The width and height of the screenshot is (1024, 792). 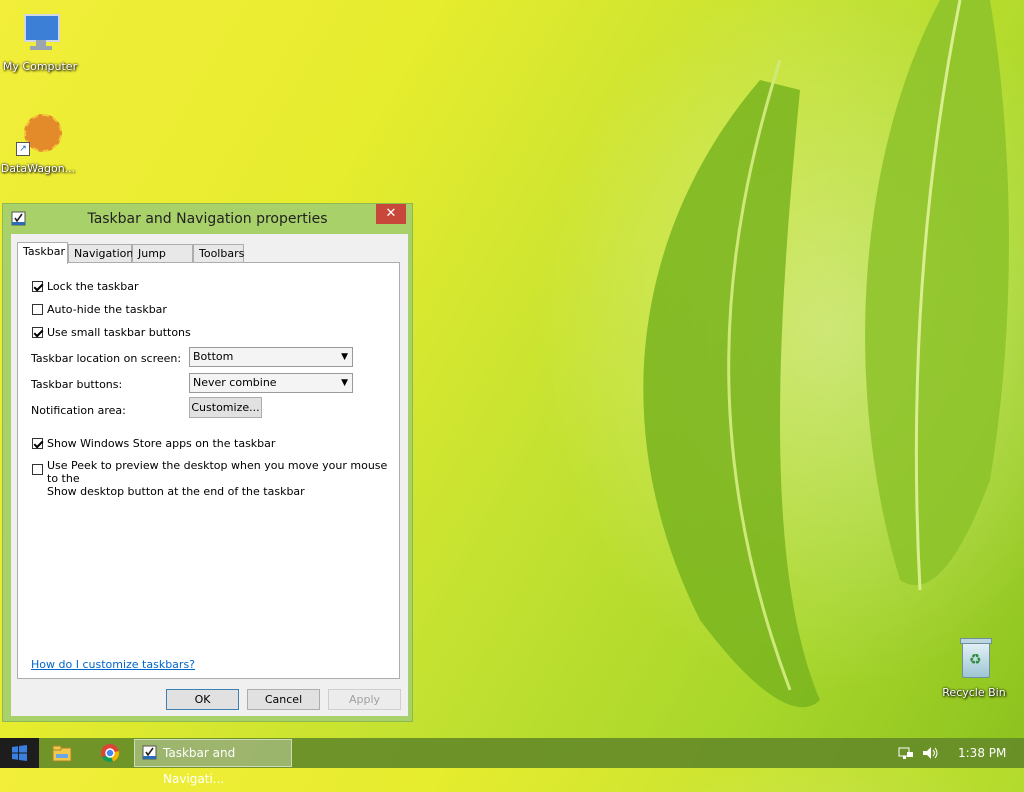 I want to click on store-apps-option: Show Windows Store apps on the taskbar, so click(x=153, y=443).